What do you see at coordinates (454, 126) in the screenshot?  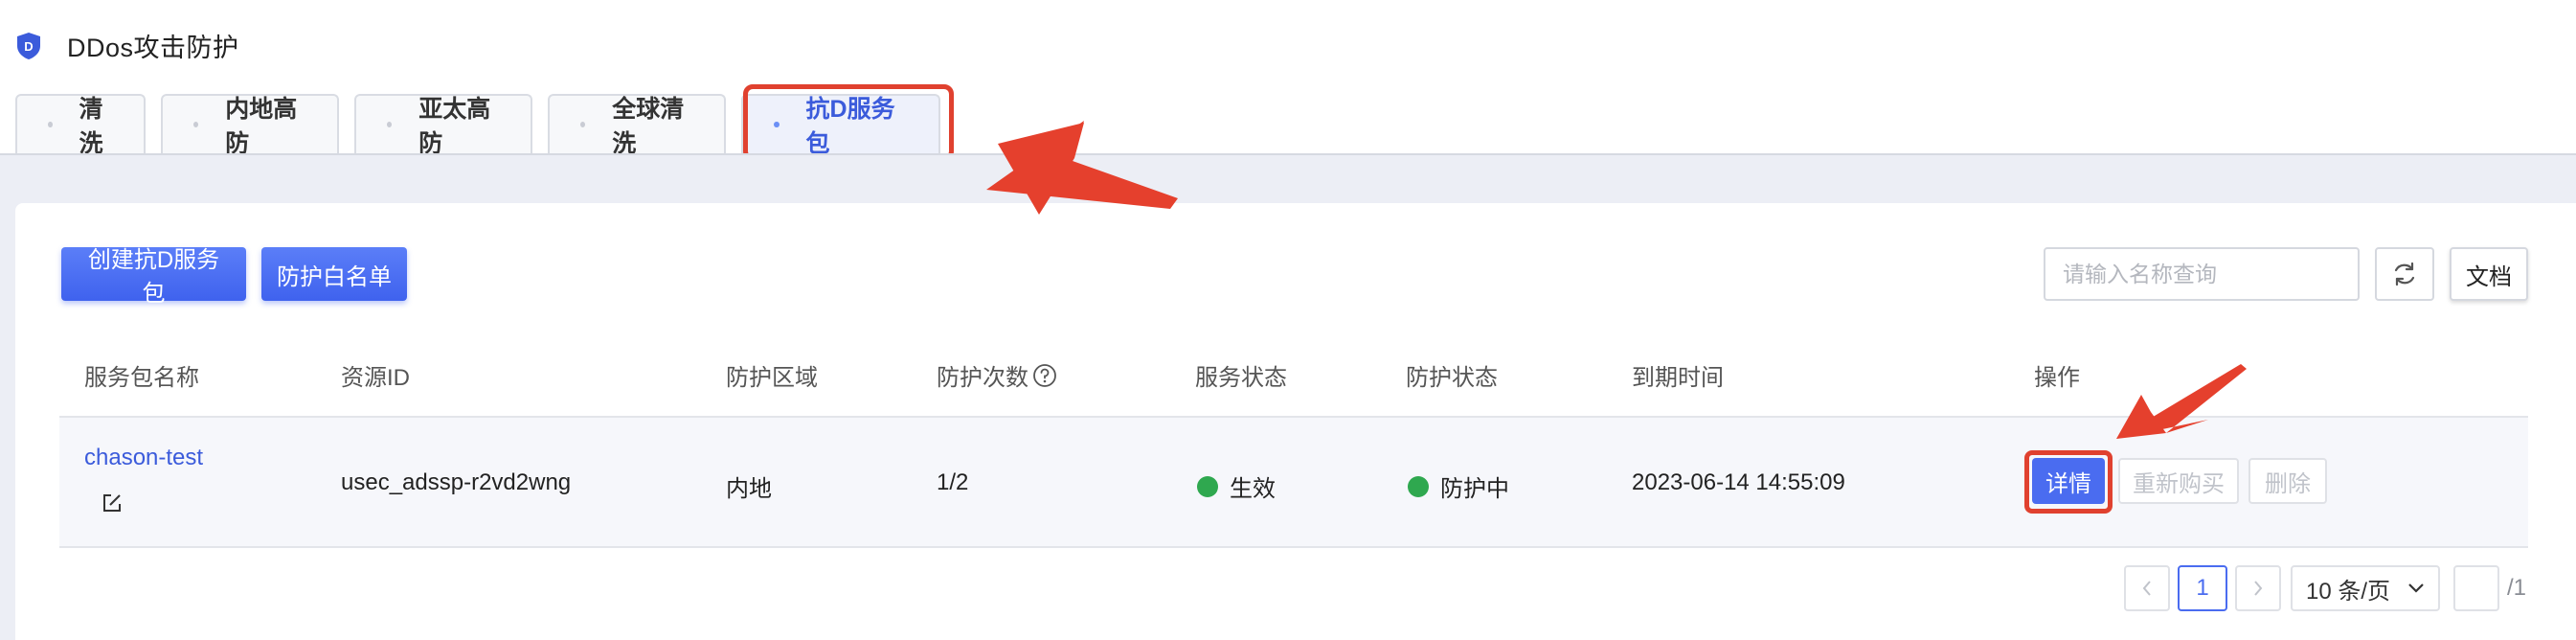 I see `tab-label: 亚太高防` at bounding box center [454, 126].